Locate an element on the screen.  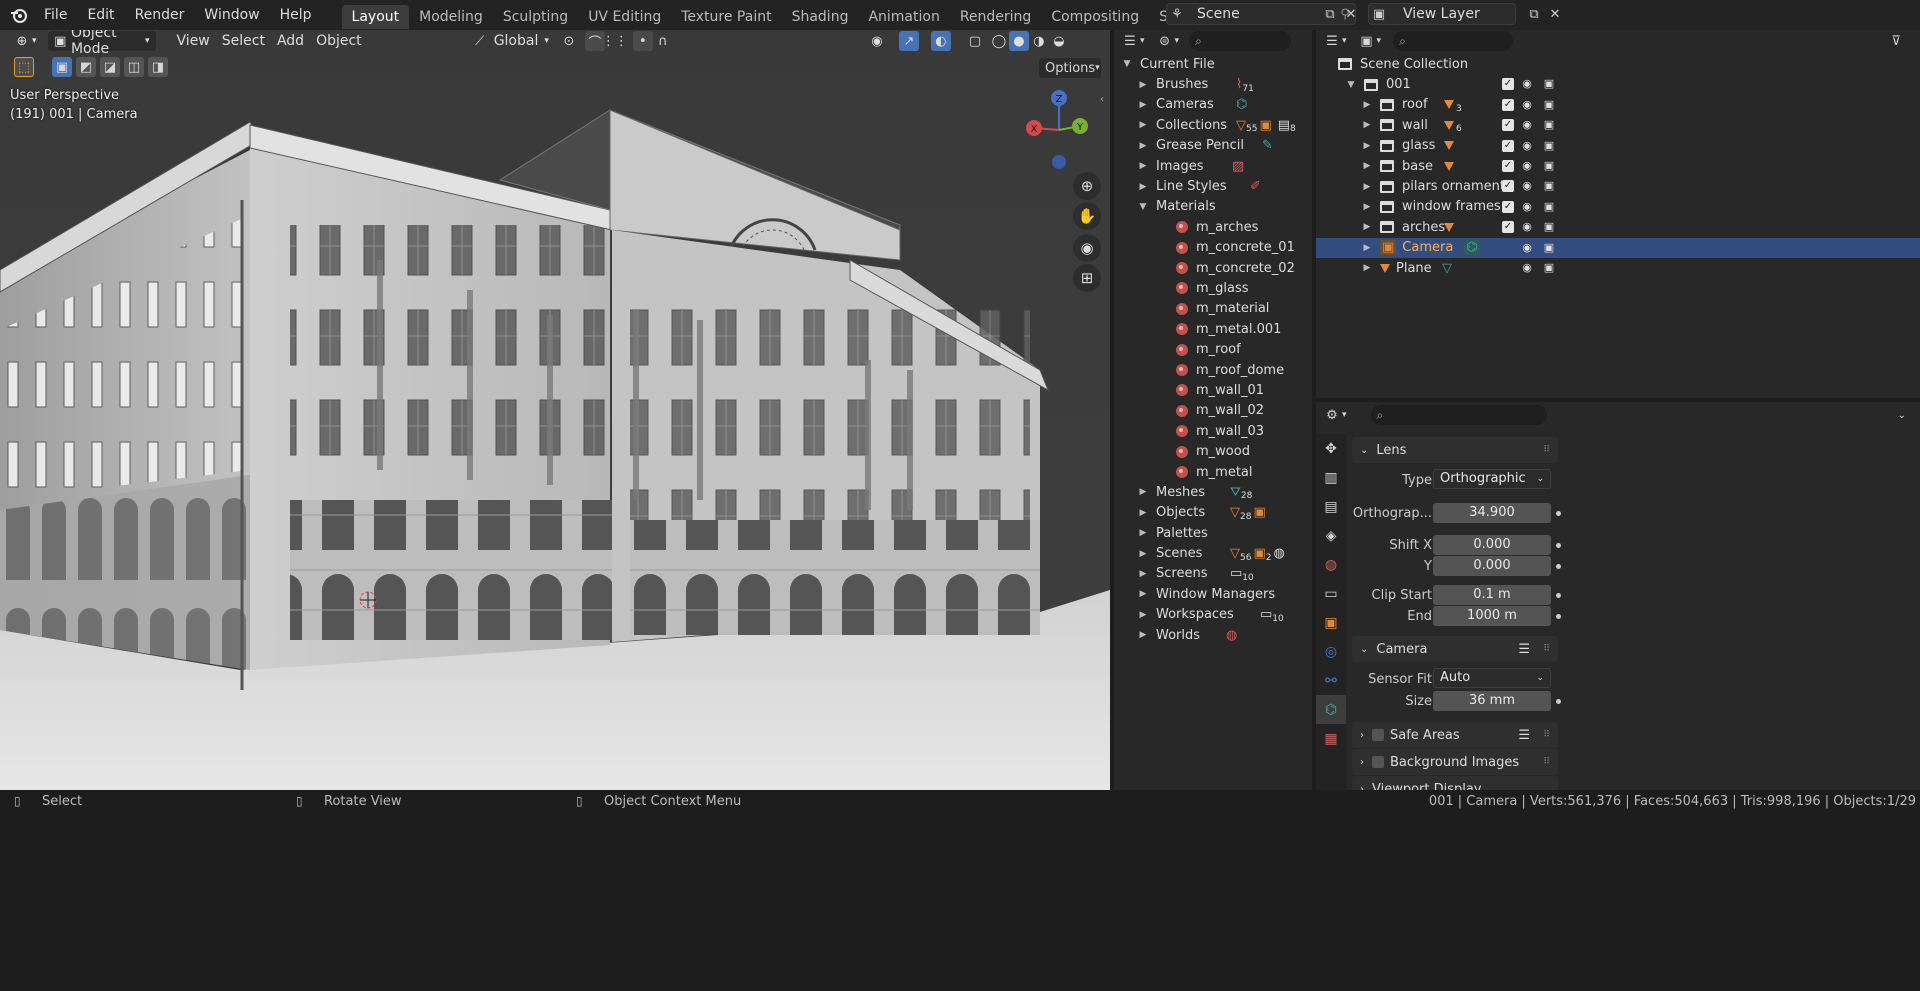
list-item-material: m_metal.001 is located at coordinates (1213, 329).